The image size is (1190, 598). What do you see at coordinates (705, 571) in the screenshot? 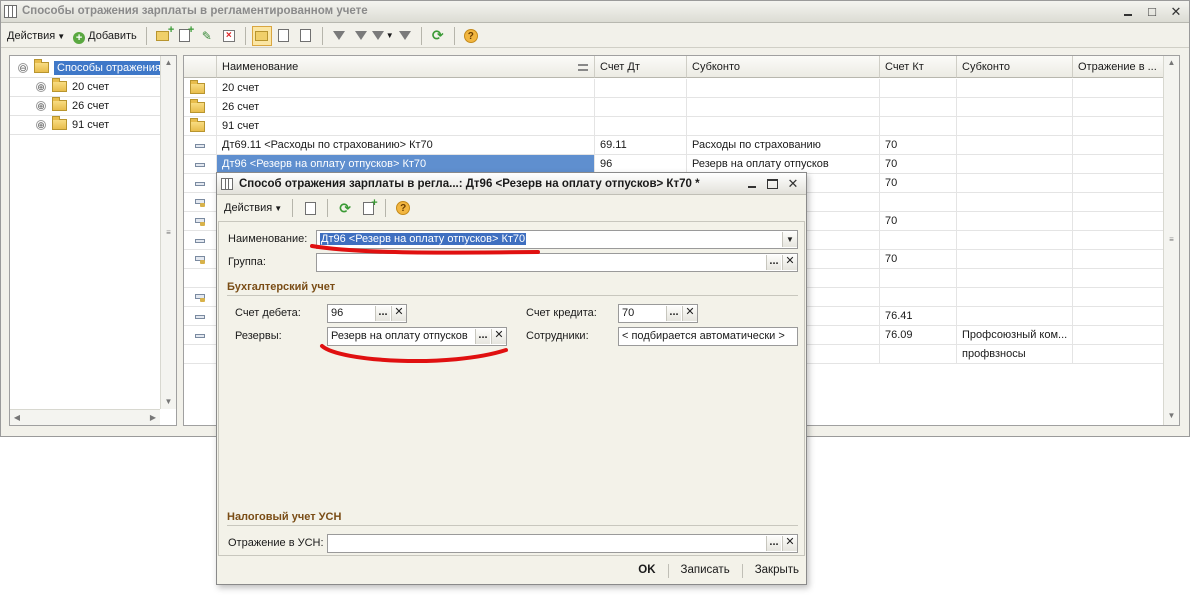
I see `save-button: Записать` at bounding box center [705, 571].